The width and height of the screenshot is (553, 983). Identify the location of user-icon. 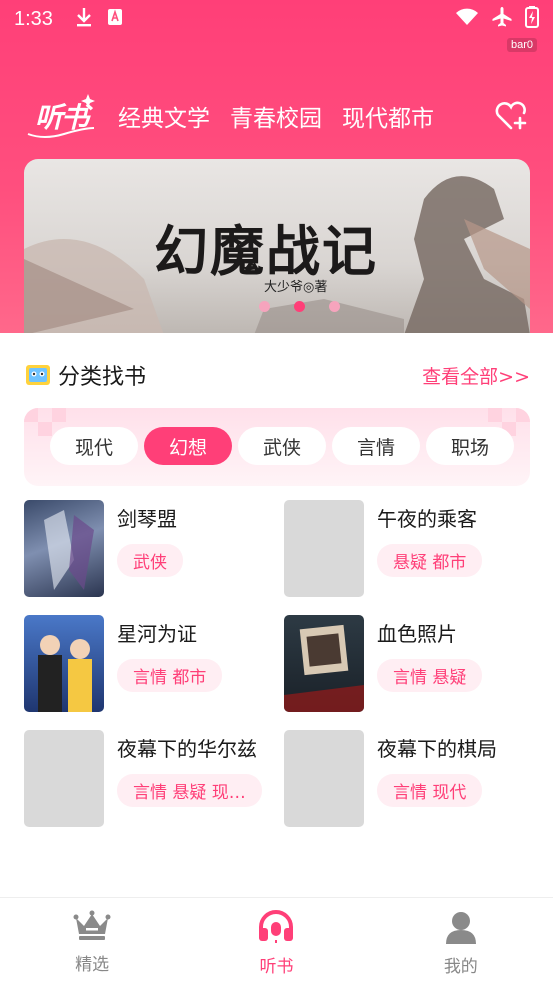
(461, 929).